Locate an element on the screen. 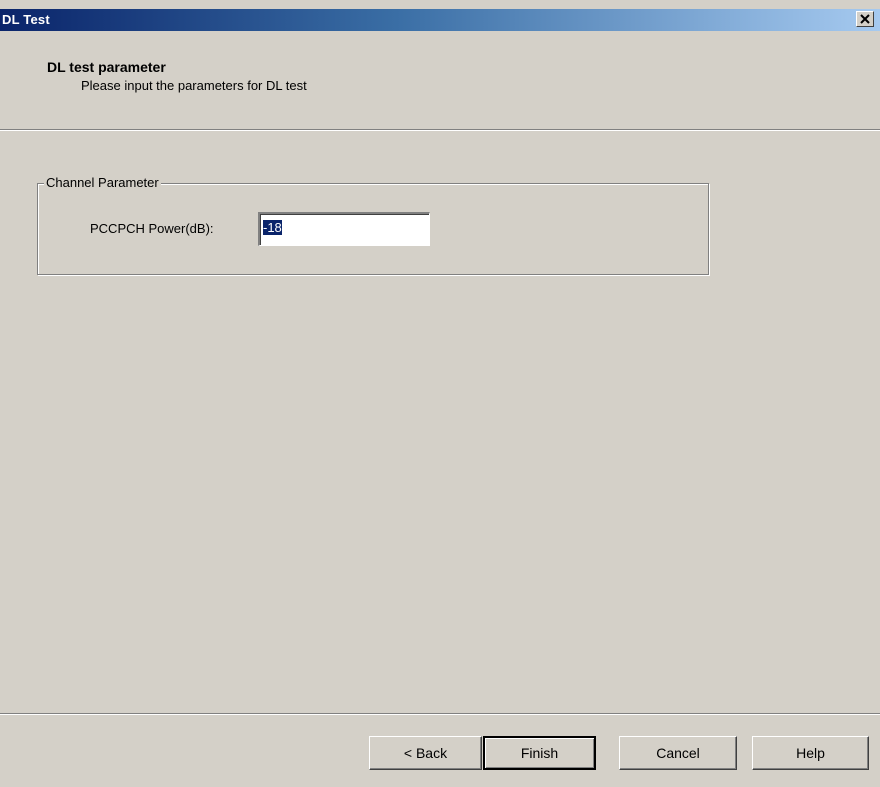 Image resolution: width=880 pixels, height=787 pixels. help-button: Help is located at coordinates (810, 753).